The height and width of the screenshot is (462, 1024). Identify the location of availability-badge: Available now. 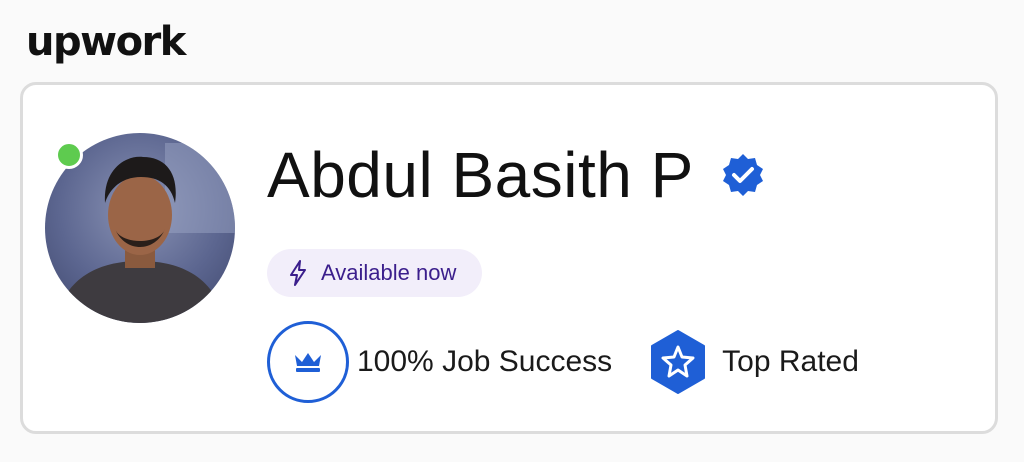
(375, 273).